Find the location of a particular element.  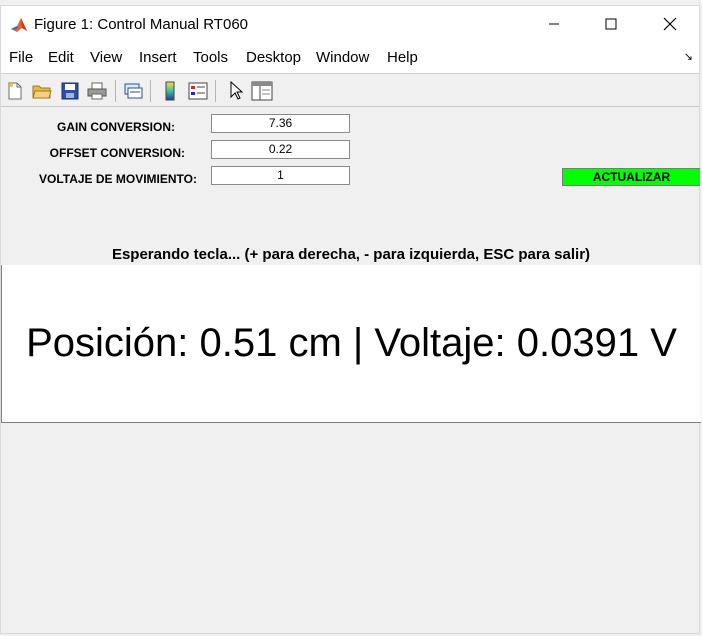

menu-help: Help is located at coordinates (402, 57).